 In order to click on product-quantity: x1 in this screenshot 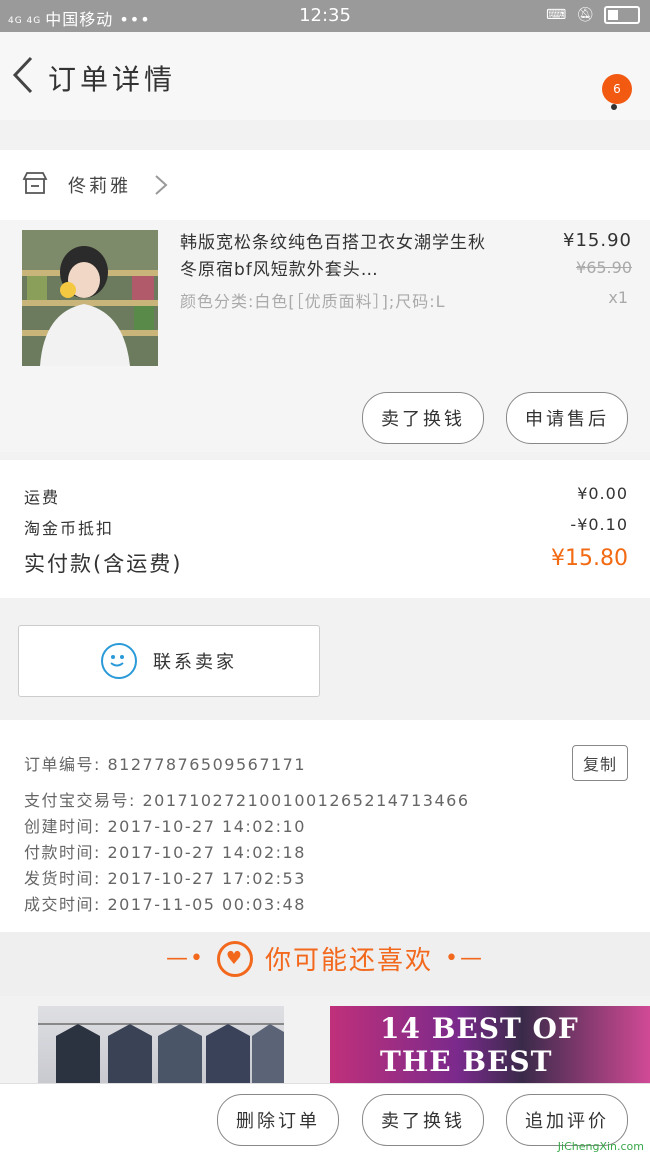, I will do `click(618, 297)`.